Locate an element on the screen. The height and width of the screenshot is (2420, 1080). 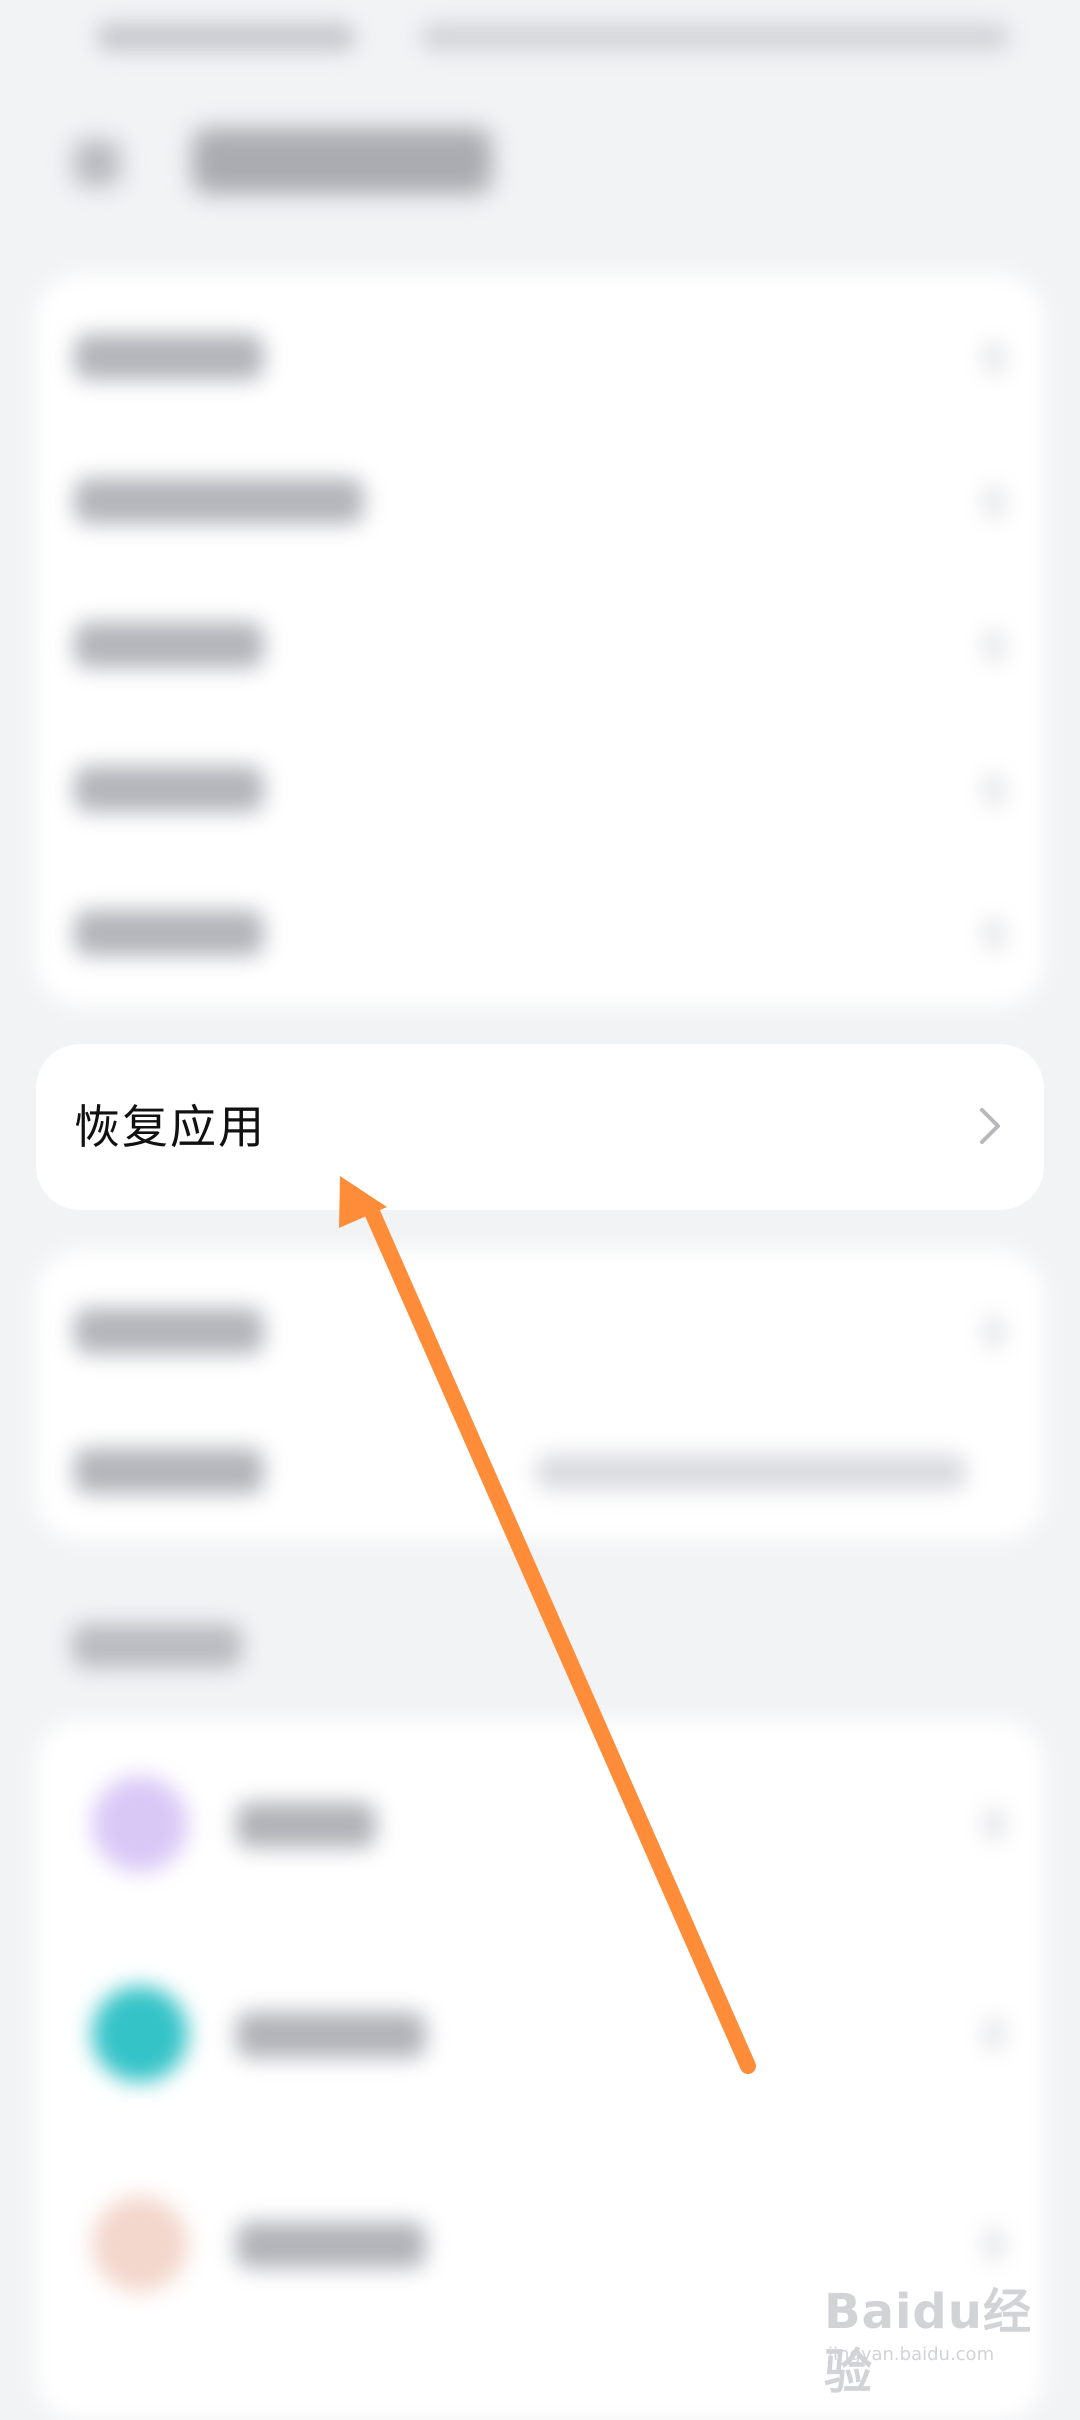
restore-apps-label: 恢复应用 is located at coordinates (170, 1127).